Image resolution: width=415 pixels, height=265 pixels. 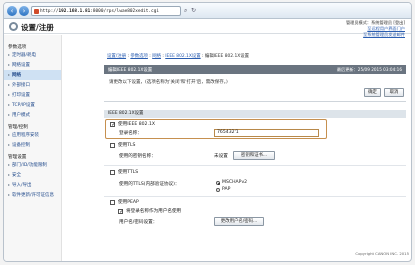 I want to click on login-as-username-checkbox, so click(x=121, y=212).